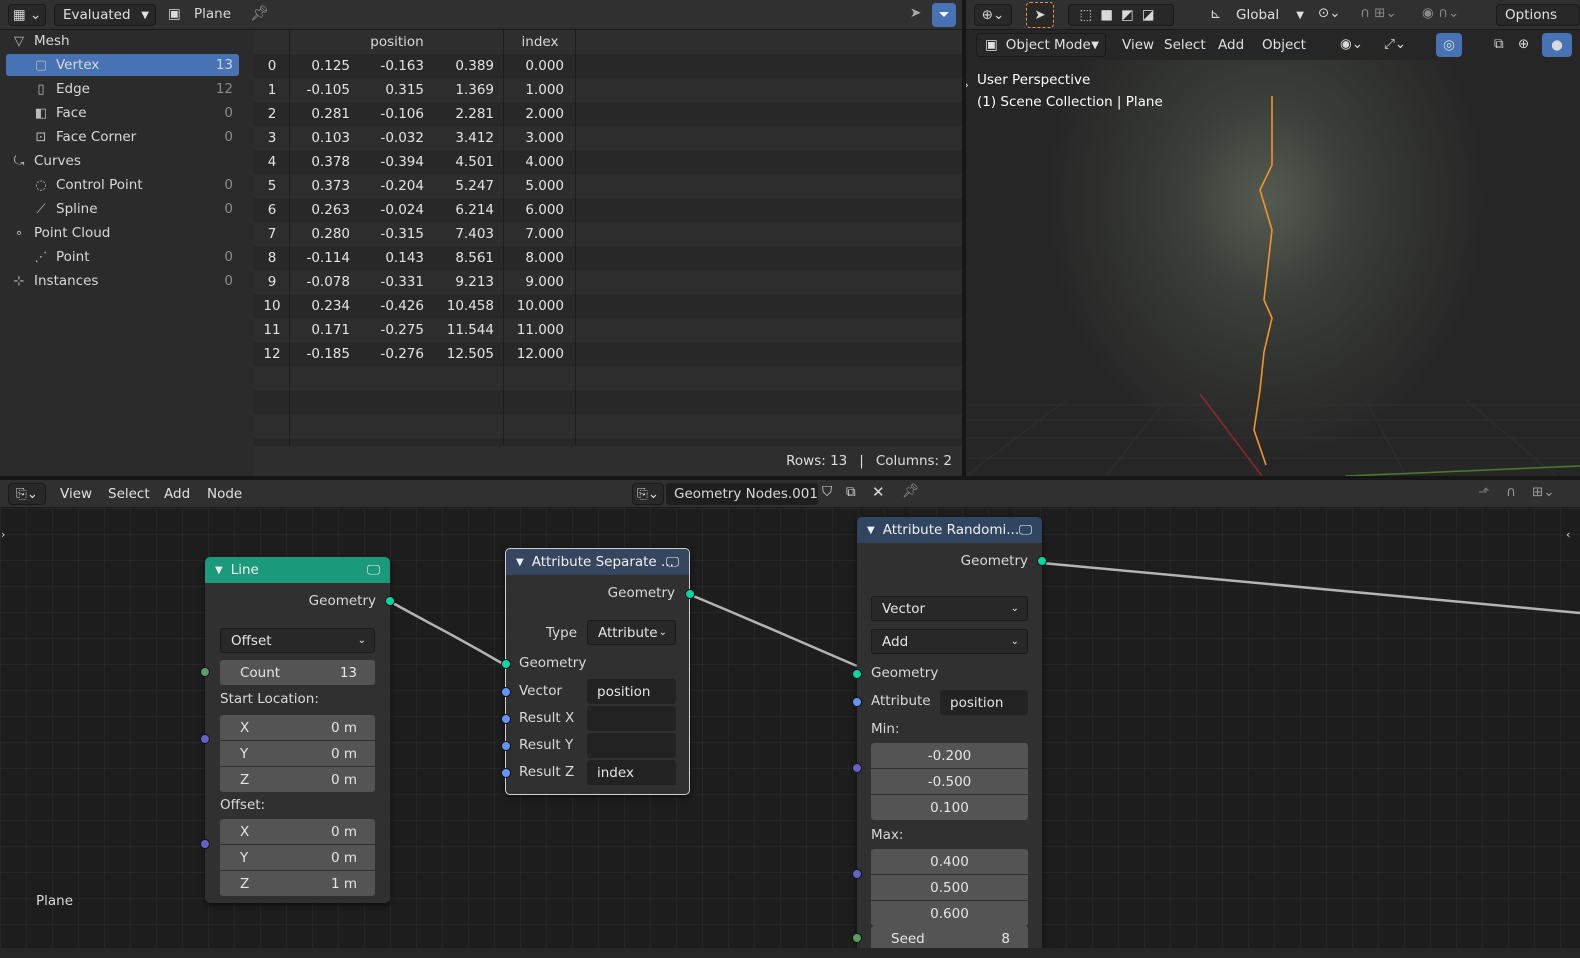 This screenshot has width=1580, height=958. Describe the element at coordinates (1040, 15) in the screenshot. I see `select-tool-button: ➤` at that location.